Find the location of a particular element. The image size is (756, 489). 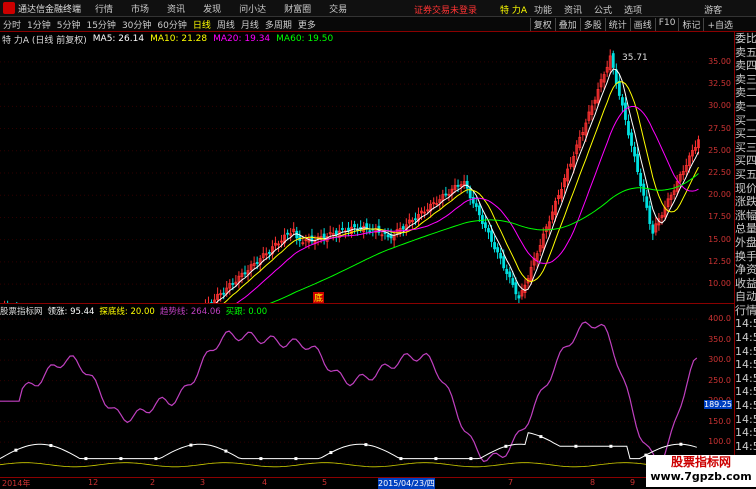

side-label-13: 涨幅 is located at coordinates (745, 216).